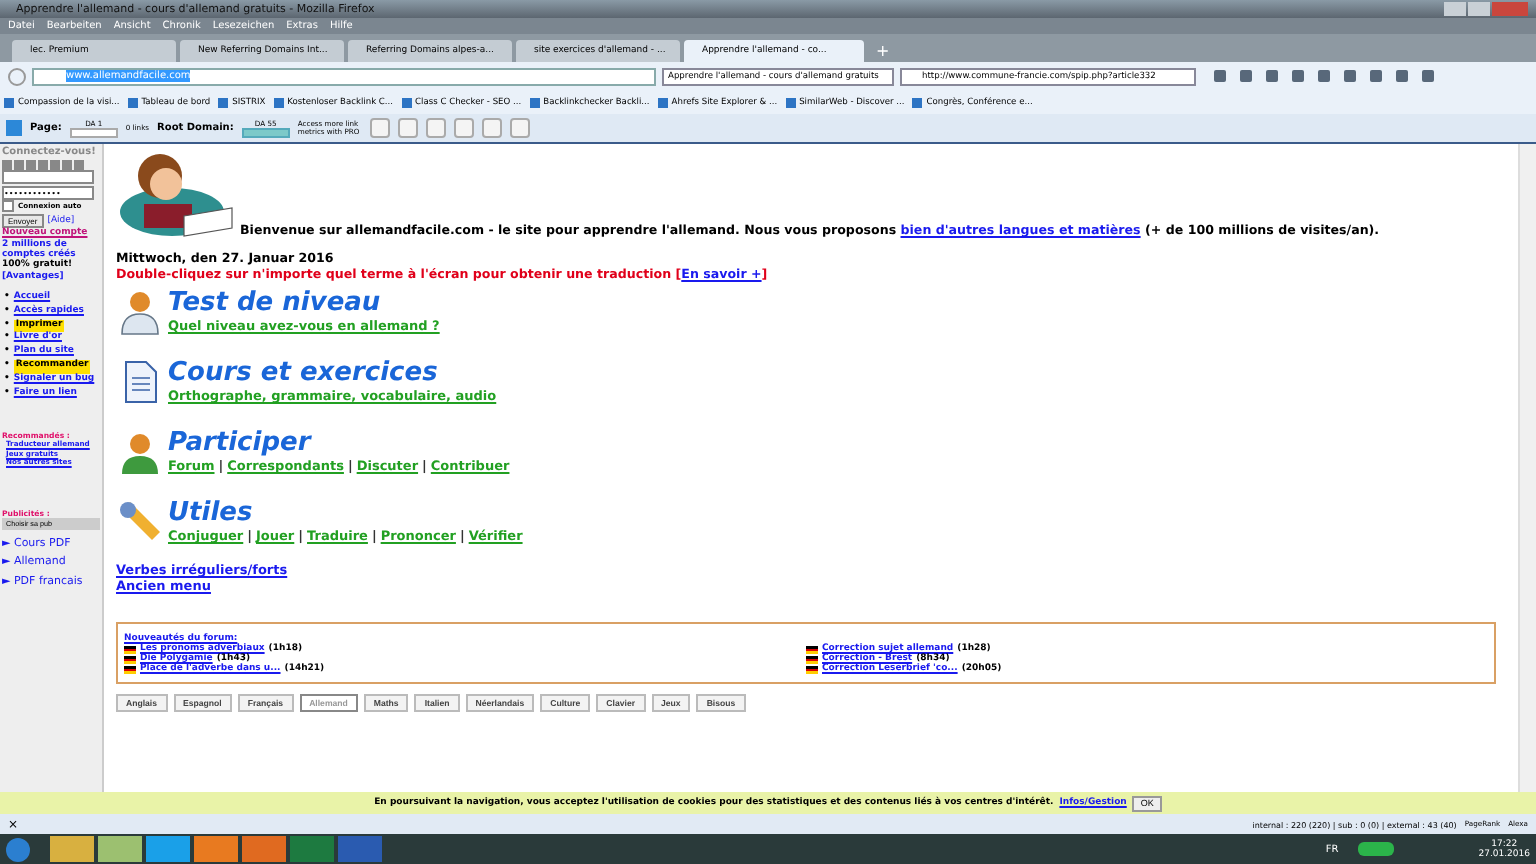 The width and height of the screenshot is (1536, 864). What do you see at coordinates (211, 514) in the screenshot?
I see `section-heading: Utiles` at bounding box center [211, 514].